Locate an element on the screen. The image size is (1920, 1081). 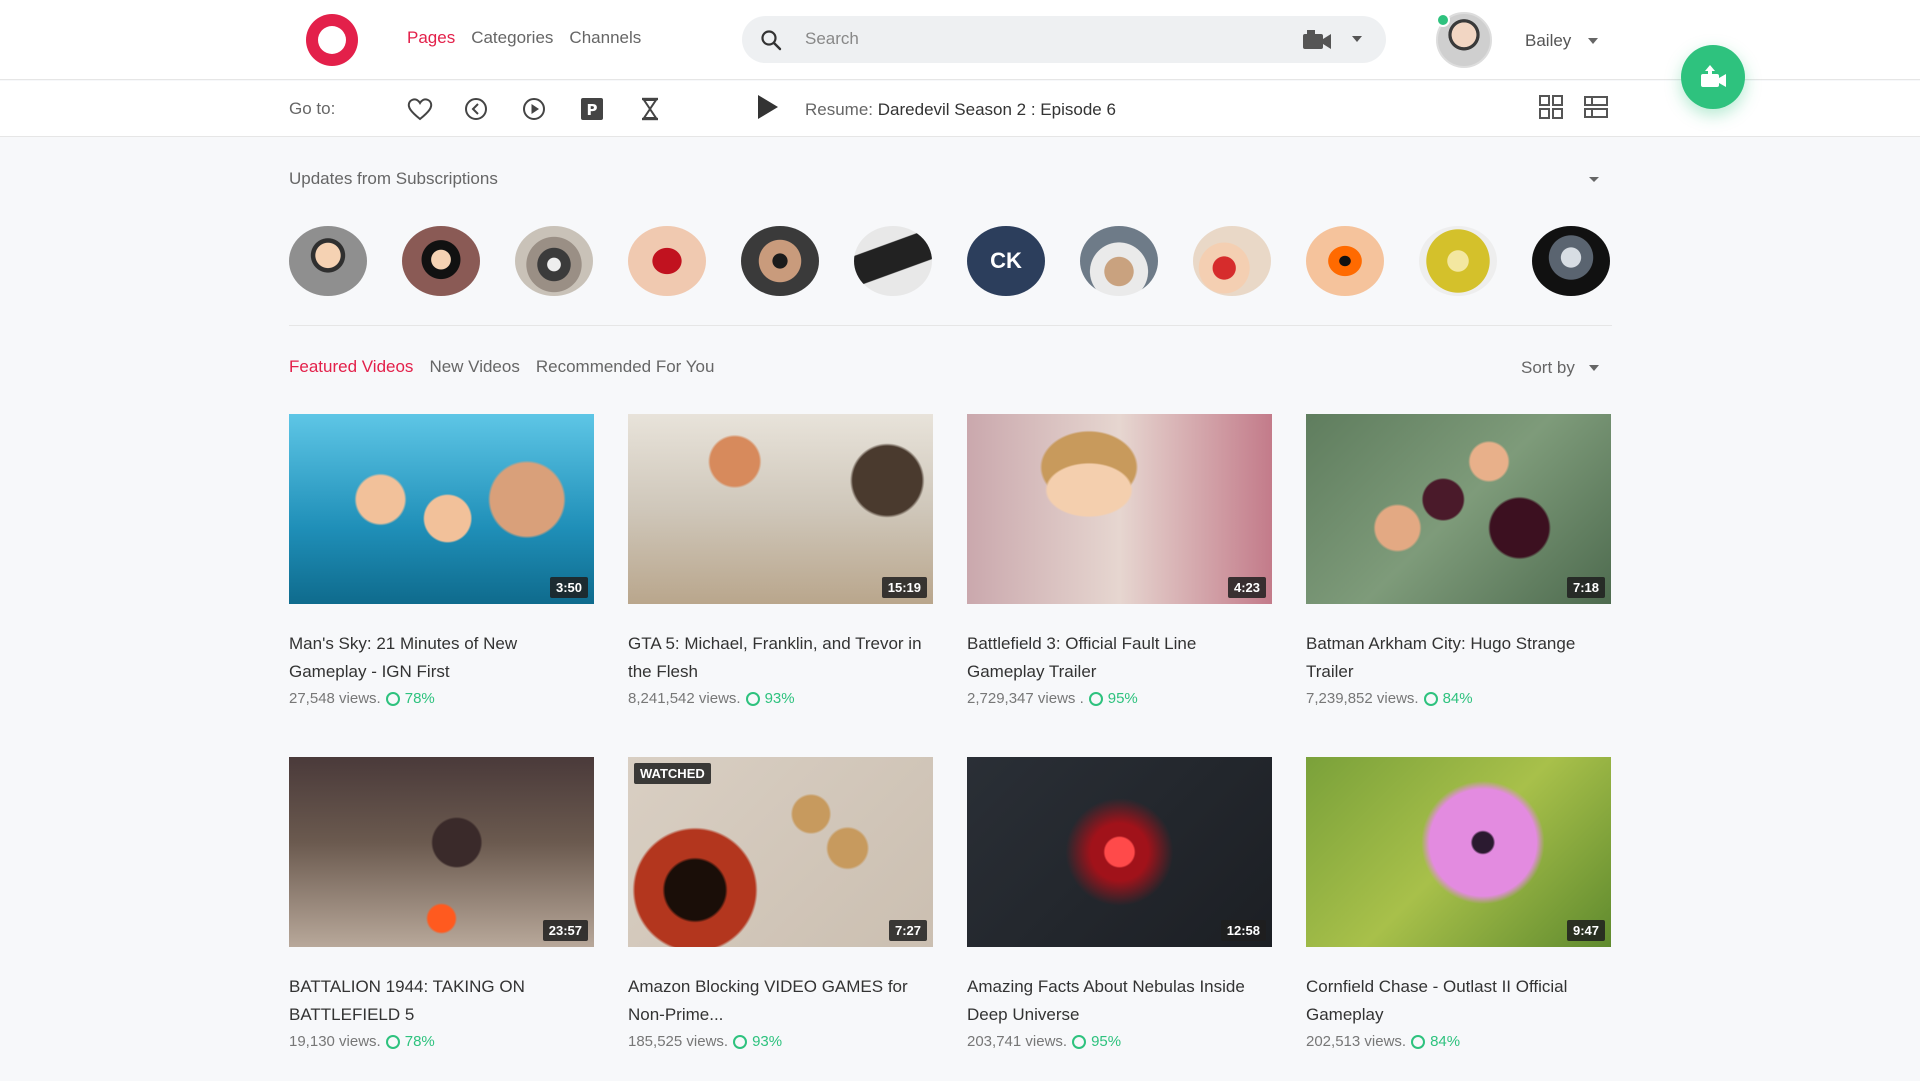
play-circle-icon is located at coordinates (534, 109).